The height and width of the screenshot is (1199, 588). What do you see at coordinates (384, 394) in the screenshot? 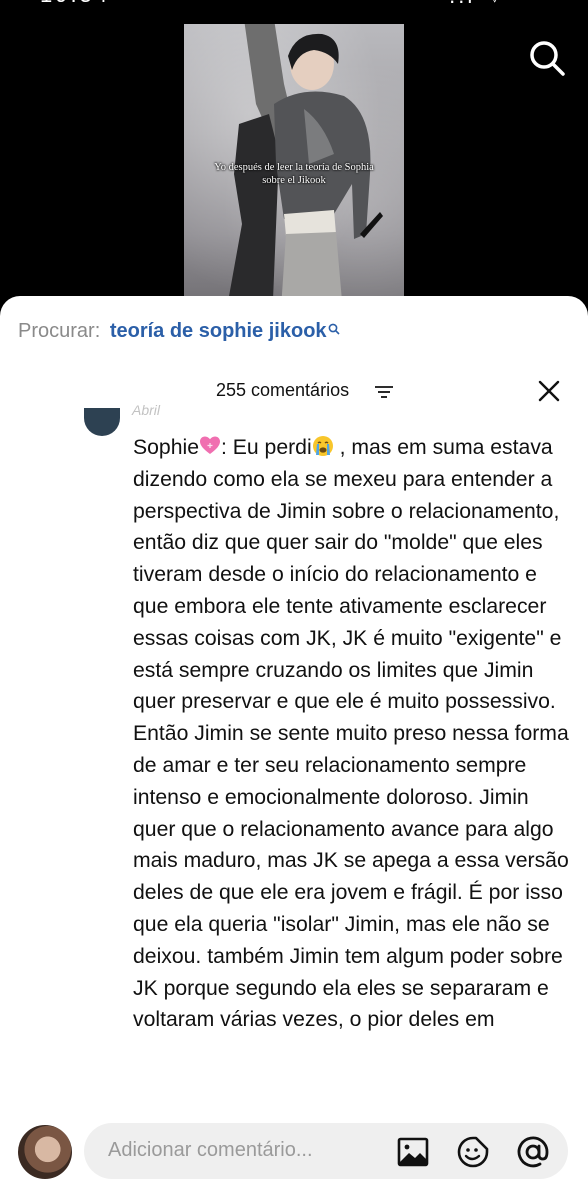
I see `filter-icon` at bounding box center [384, 394].